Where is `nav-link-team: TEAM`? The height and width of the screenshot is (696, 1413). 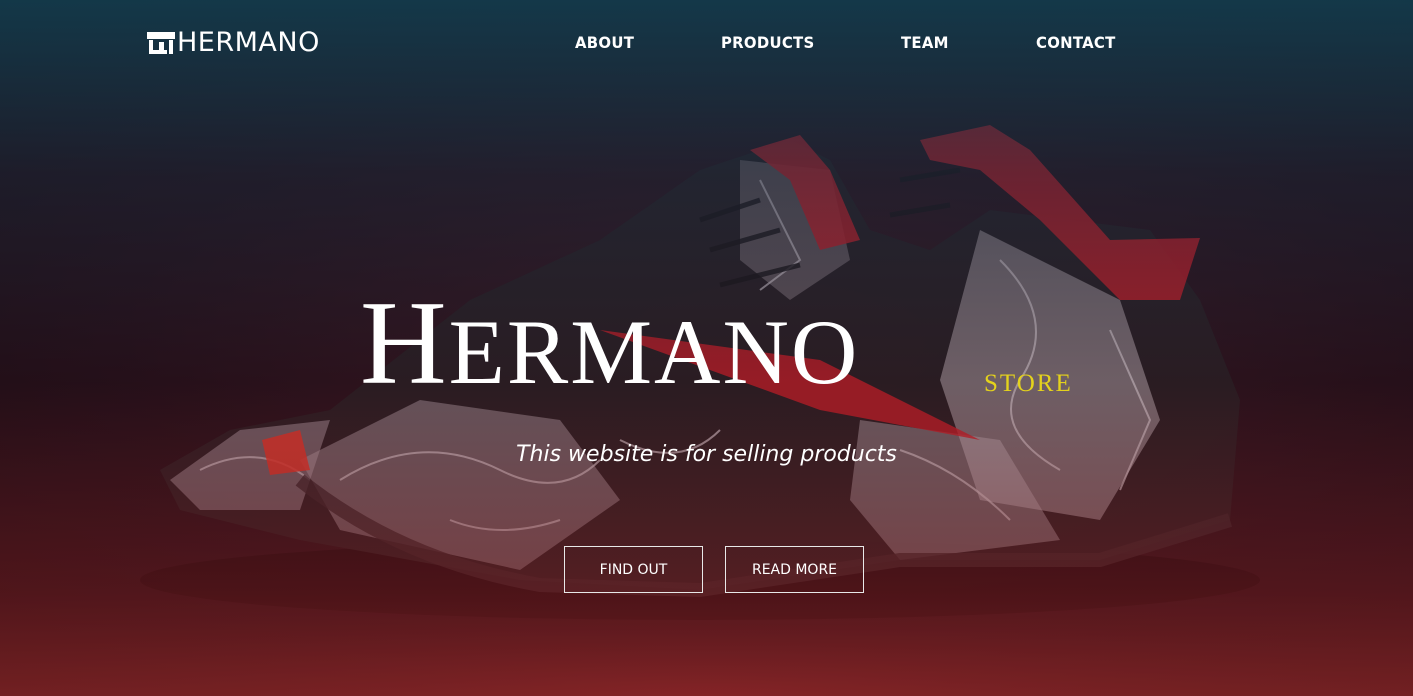 nav-link-team: TEAM is located at coordinates (925, 42).